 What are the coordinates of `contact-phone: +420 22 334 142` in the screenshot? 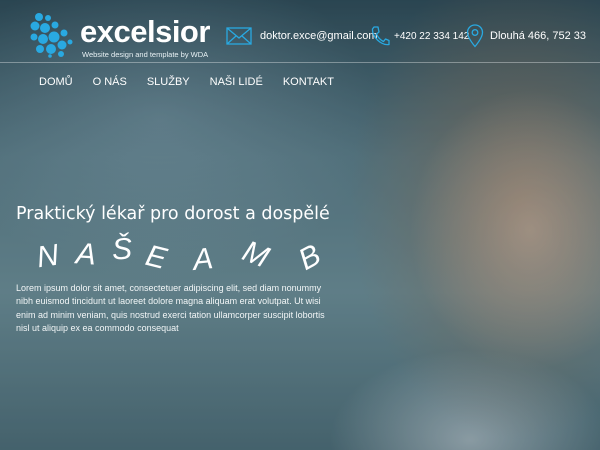 It's located at (419, 36).